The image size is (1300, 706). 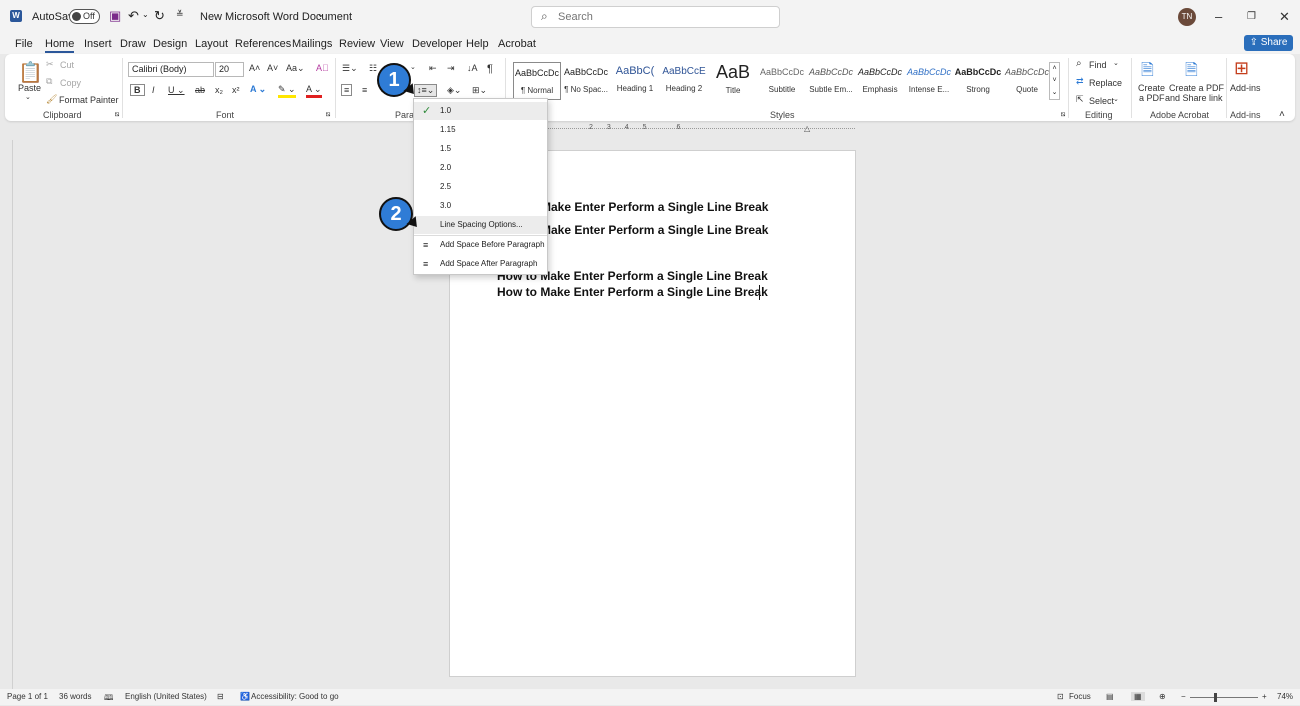 I want to click on italic-icon: I, so click(x=153, y=90).